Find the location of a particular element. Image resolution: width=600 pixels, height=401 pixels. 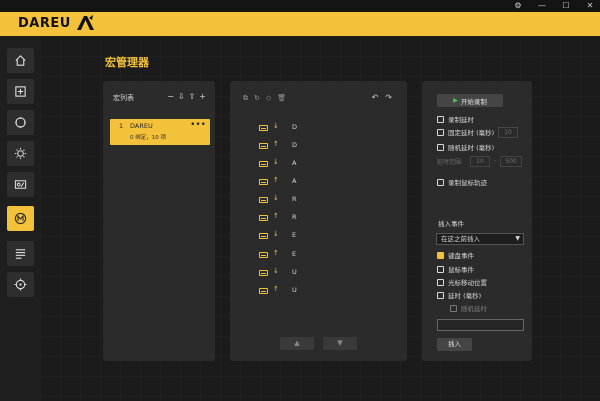

macro-list-panel: 宏列表 − ⇩ ⇧ + 1 DAREU 0 绑定，10 项 ••• is located at coordinates (159, 221).